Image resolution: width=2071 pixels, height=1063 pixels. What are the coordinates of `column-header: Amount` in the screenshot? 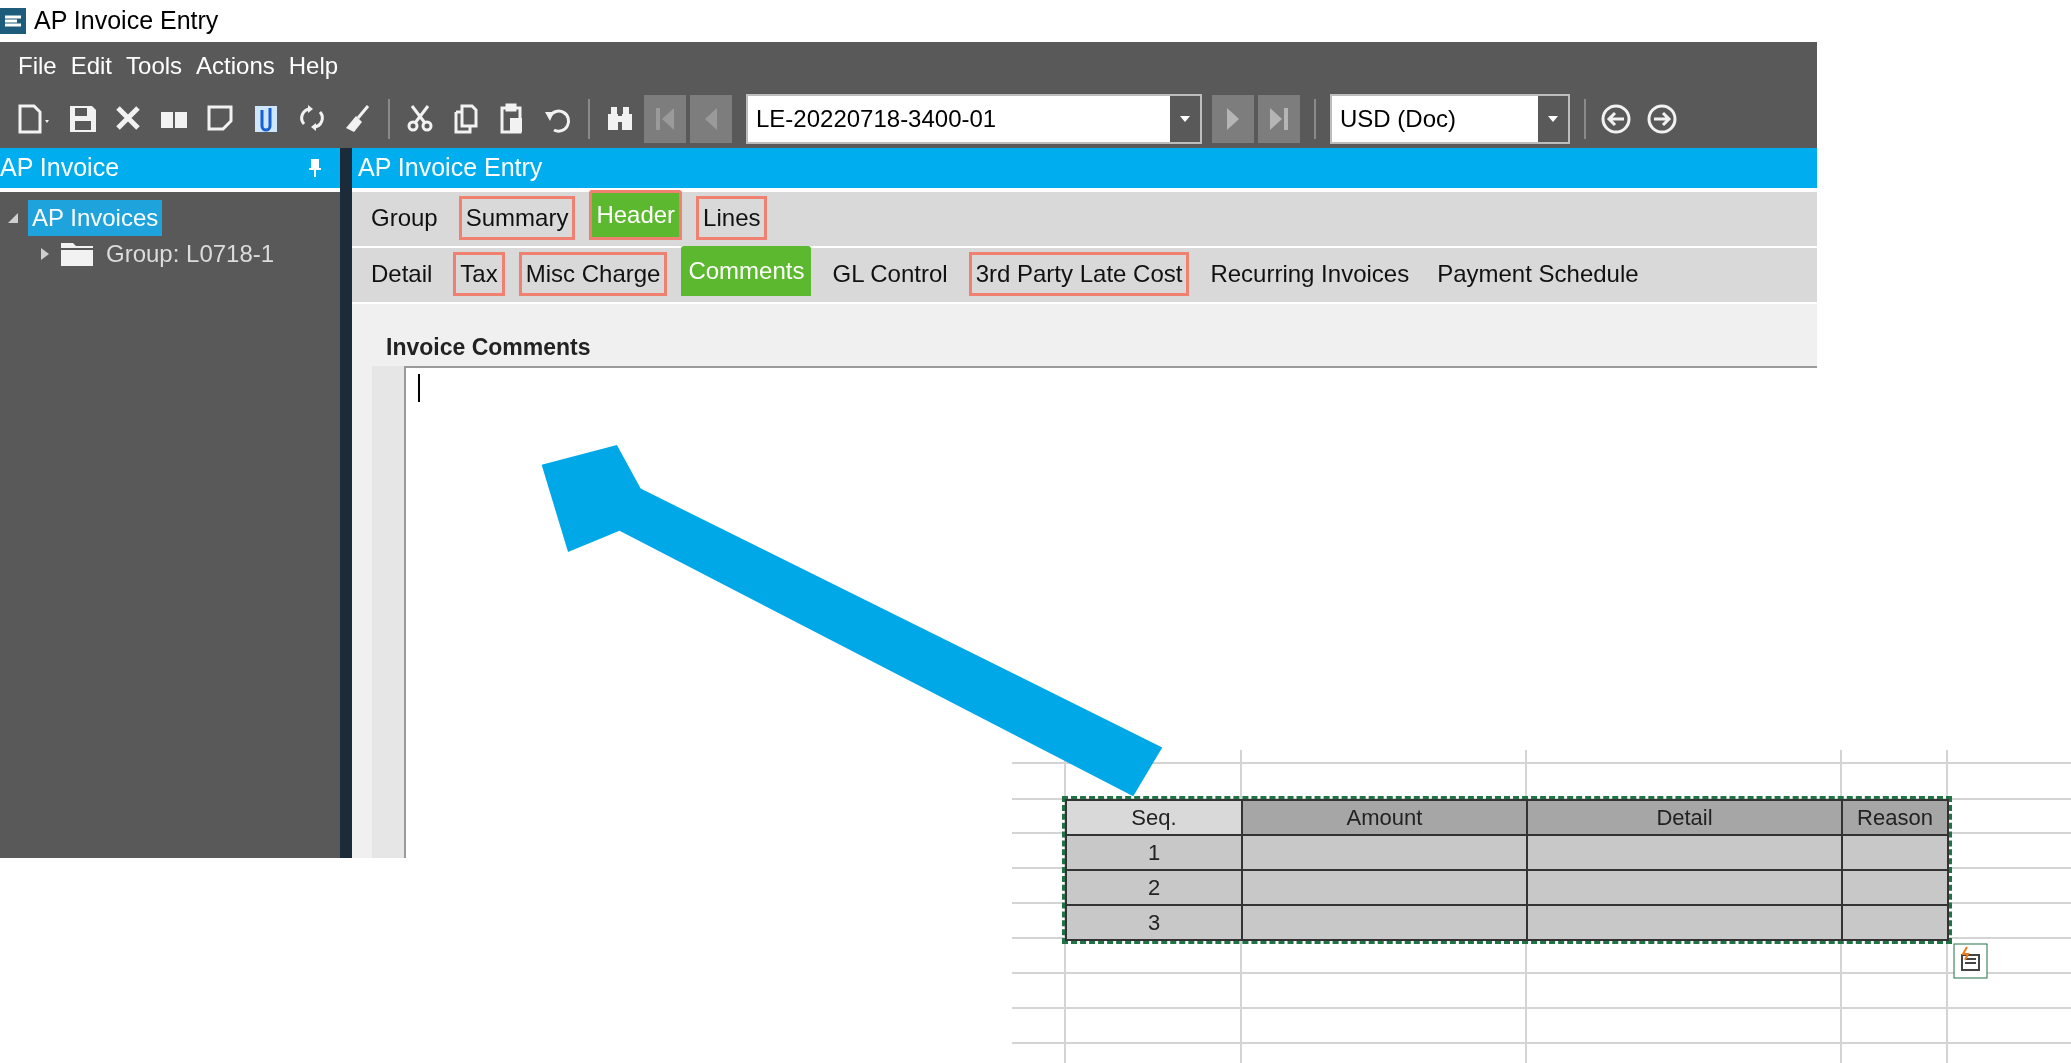 It's located at (1384, 817).